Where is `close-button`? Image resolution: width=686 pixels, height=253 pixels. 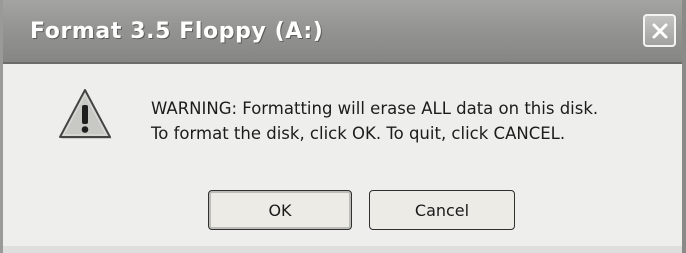 close-button is located at coordinates (659, 30).